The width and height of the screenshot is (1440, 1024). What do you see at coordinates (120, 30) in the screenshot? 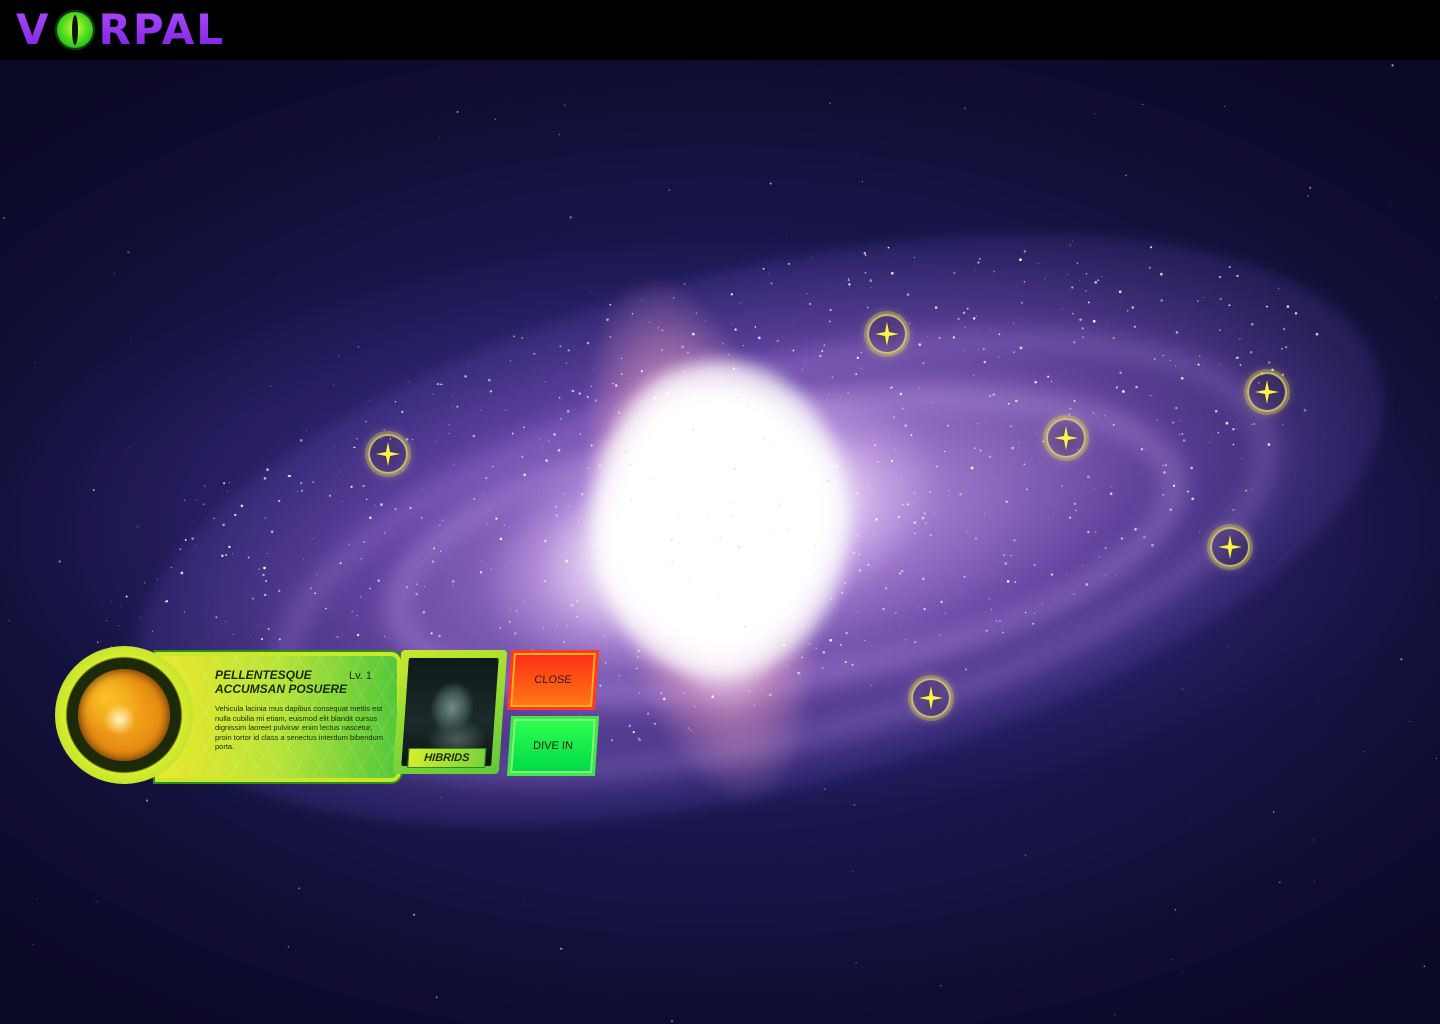
I see `vorpal-logo: V RPAL` at bounding box center [120, 30].